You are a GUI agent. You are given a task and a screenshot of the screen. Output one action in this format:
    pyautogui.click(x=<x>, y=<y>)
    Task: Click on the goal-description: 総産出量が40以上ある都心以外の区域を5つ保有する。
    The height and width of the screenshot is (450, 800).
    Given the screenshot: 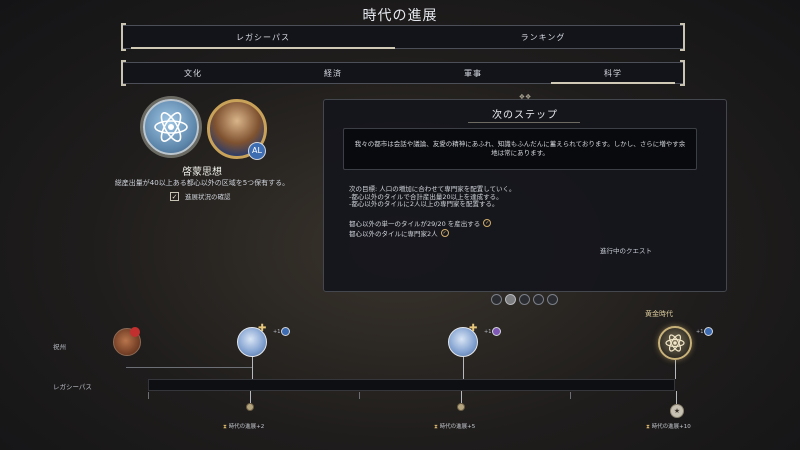 What is the action you would take?
    pyautogui.click(x=202, y=183)
    